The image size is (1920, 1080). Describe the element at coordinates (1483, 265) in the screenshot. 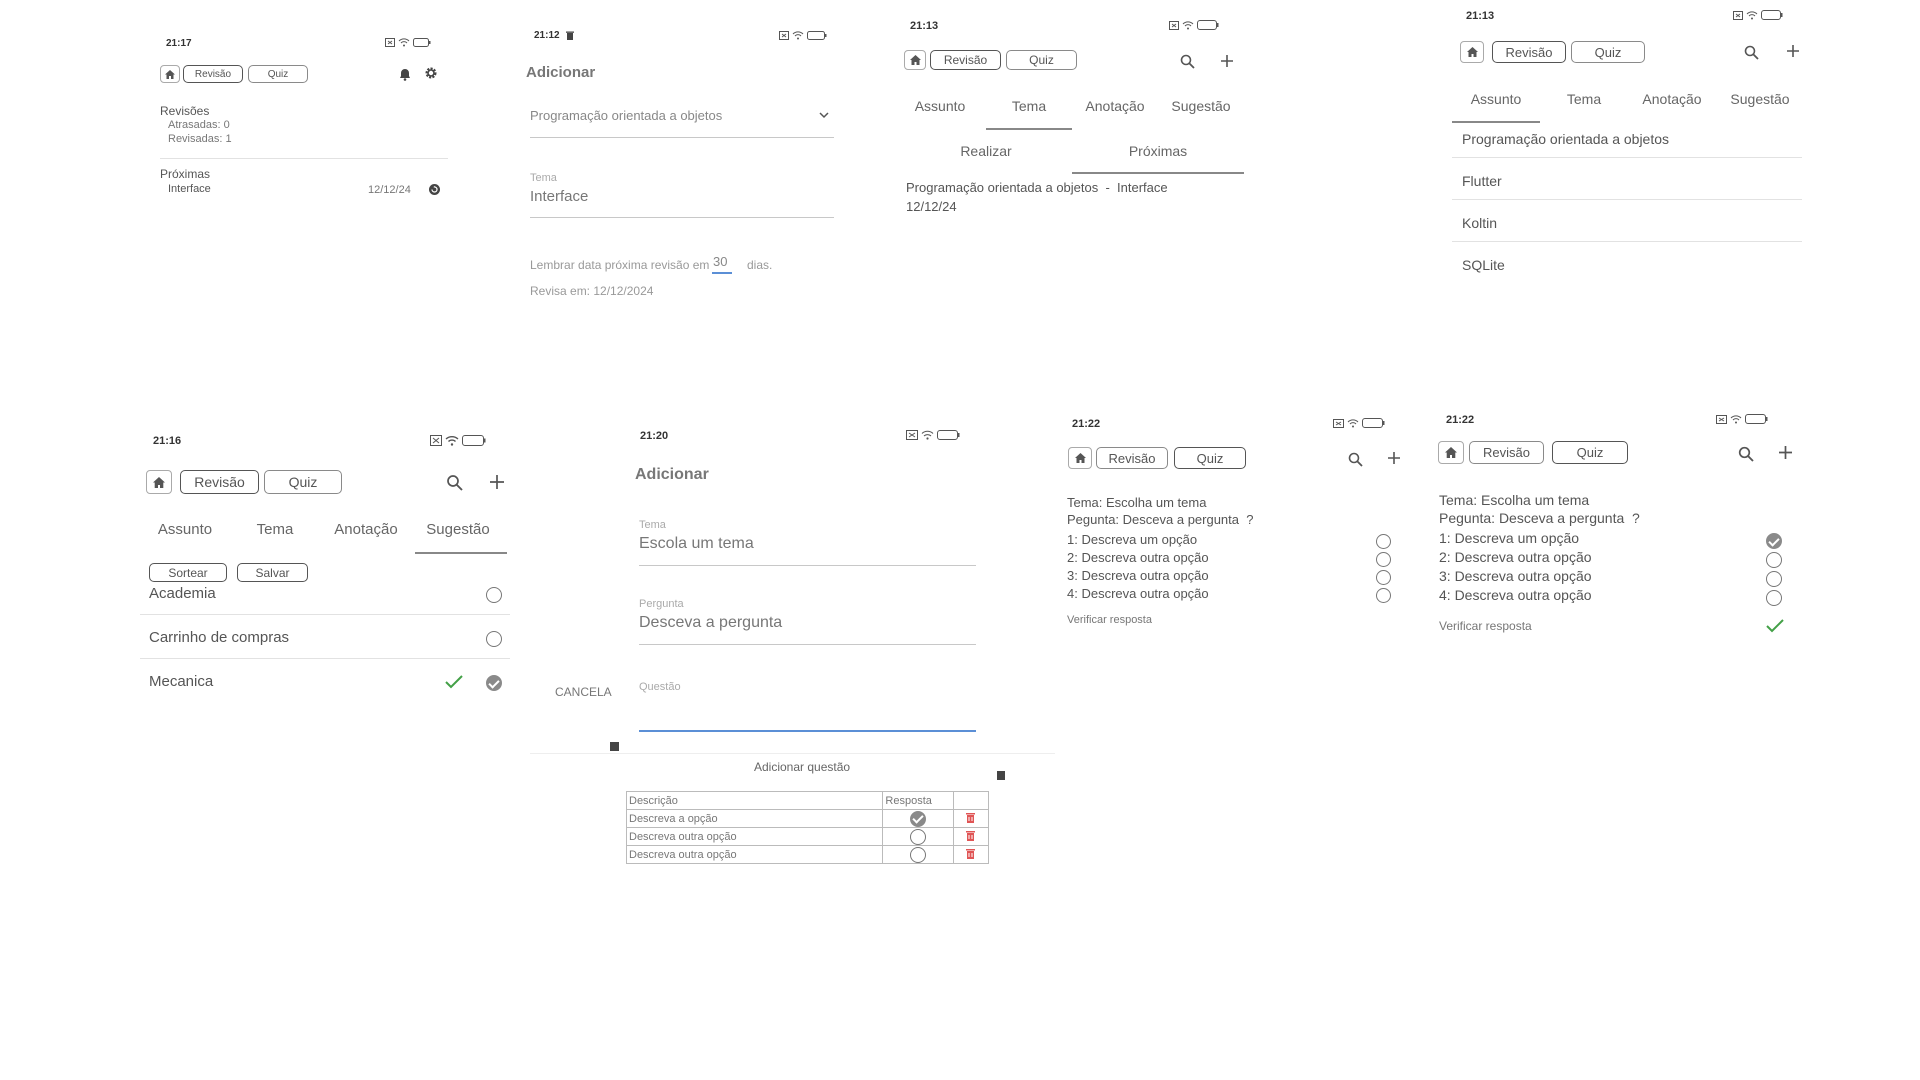

I see `assunto-item: SQLite` at that location.